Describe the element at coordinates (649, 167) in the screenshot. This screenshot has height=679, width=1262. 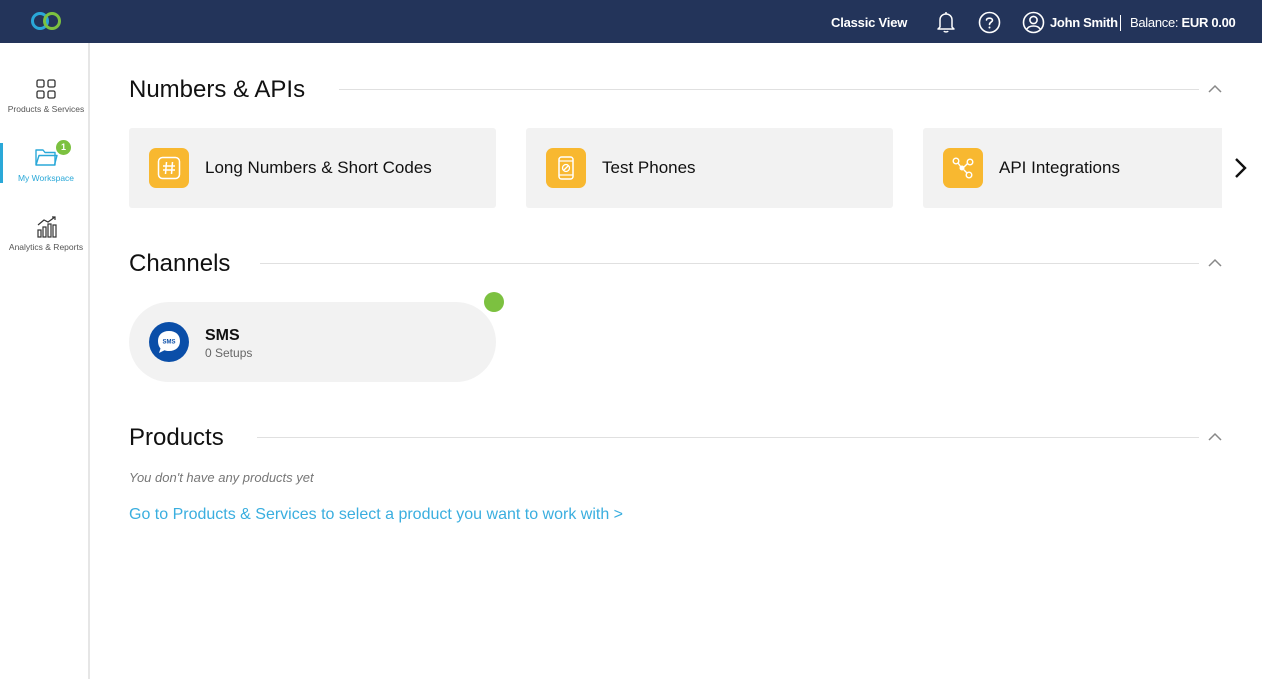
I see `card-label: Test Phones` at that location.